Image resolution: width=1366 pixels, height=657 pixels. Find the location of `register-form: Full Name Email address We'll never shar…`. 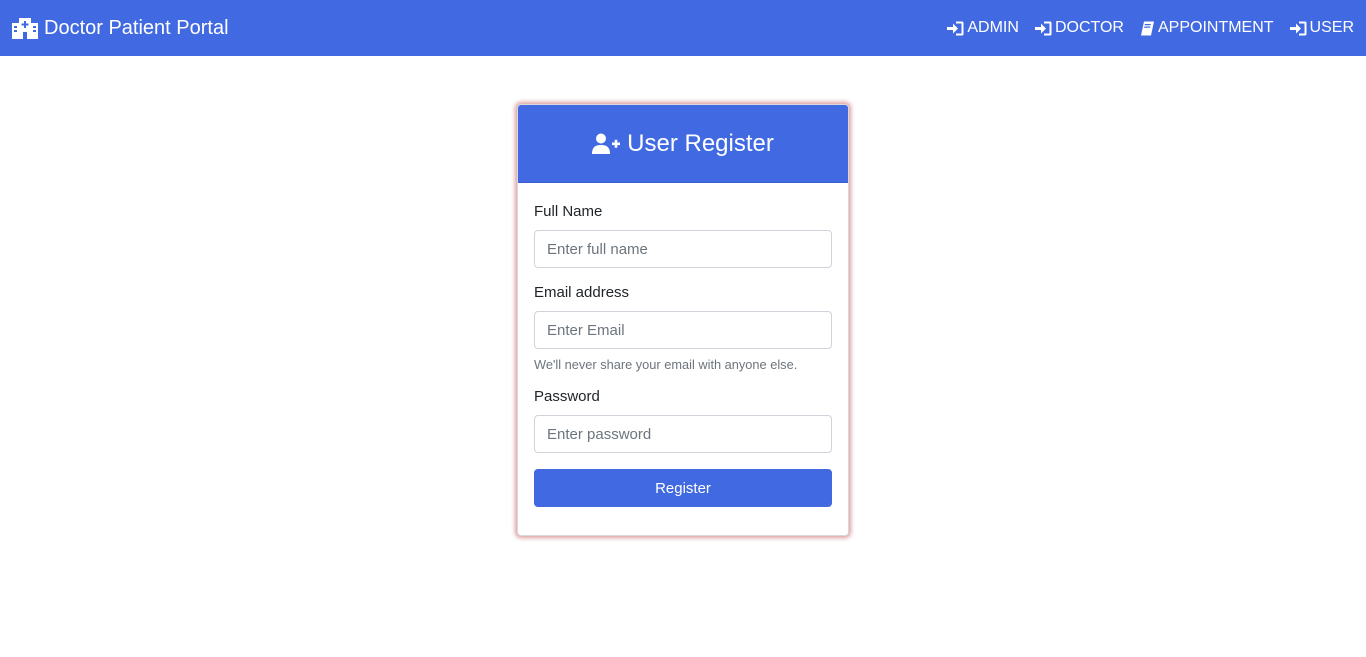

register-form: Full Name Email address We'll never shar… is located at coordinates (683, 353).